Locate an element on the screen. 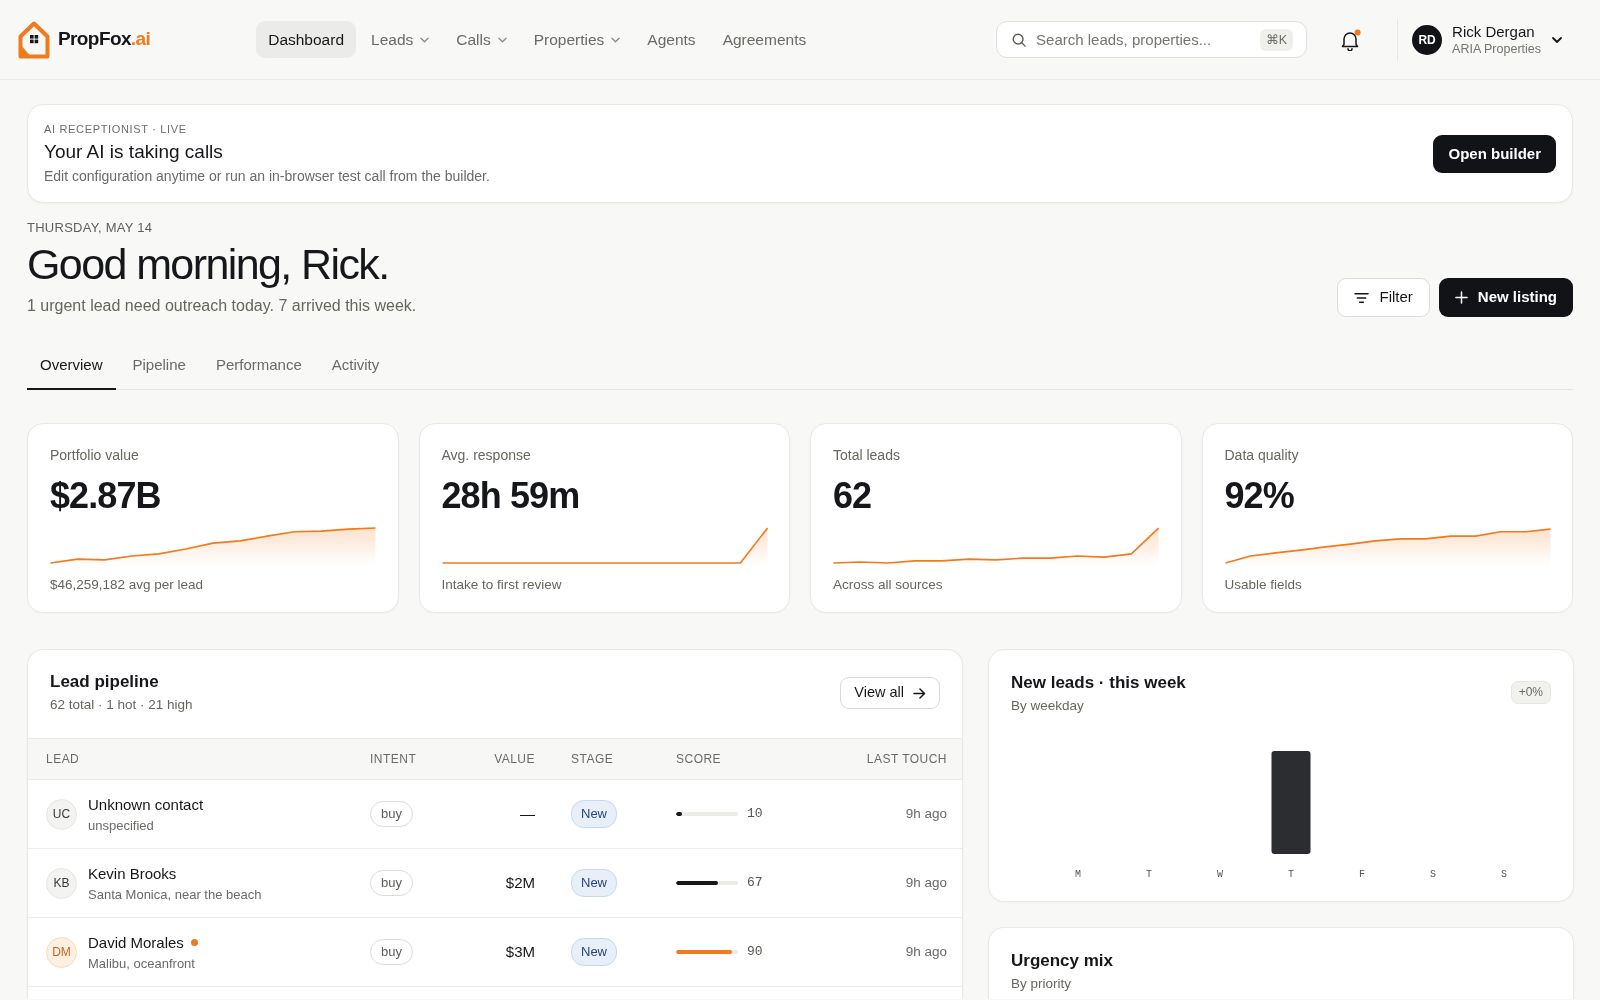 The width and height of the screenshot is (1600, 1000). lead-name: Unknown contact is located at coordinates (146, 804).